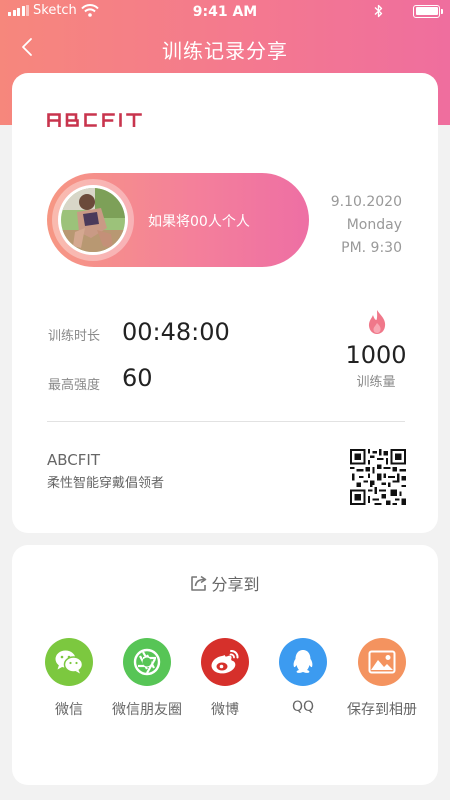 Image resolution: width=450 pixels, height=800 pixels. What do you see at coordinates (371, 248) in the screenshot?
I see `record-time: PM. 9:30` at bounding box center [371, 248].